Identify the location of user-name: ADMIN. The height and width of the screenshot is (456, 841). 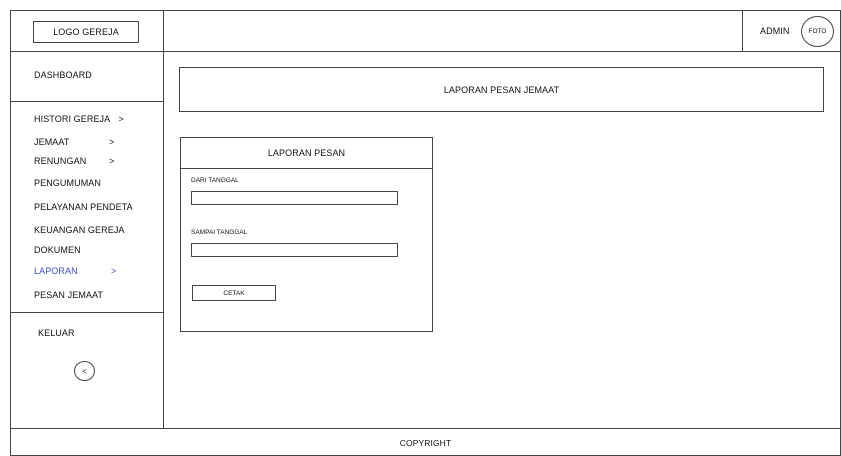
(775, 31).